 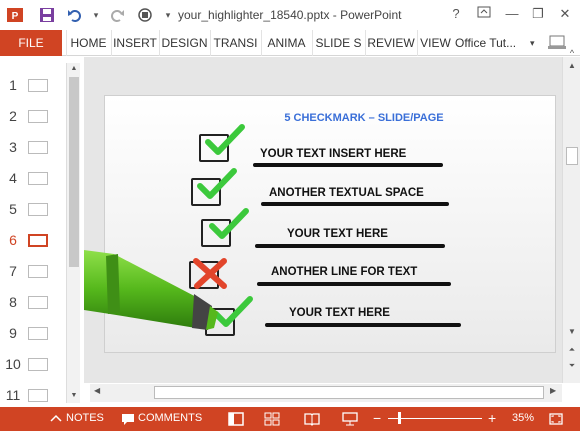 What do you see at coordinates (13, 271) in the screenshot?
I see `slide-number: 7` at bounding box center [13, 271].